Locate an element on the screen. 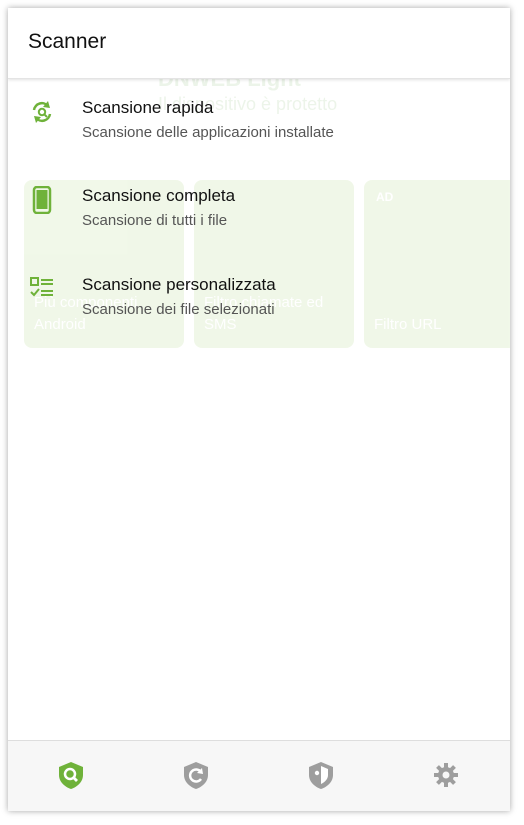  nav-tab-update is located at coordinates (196, 775).